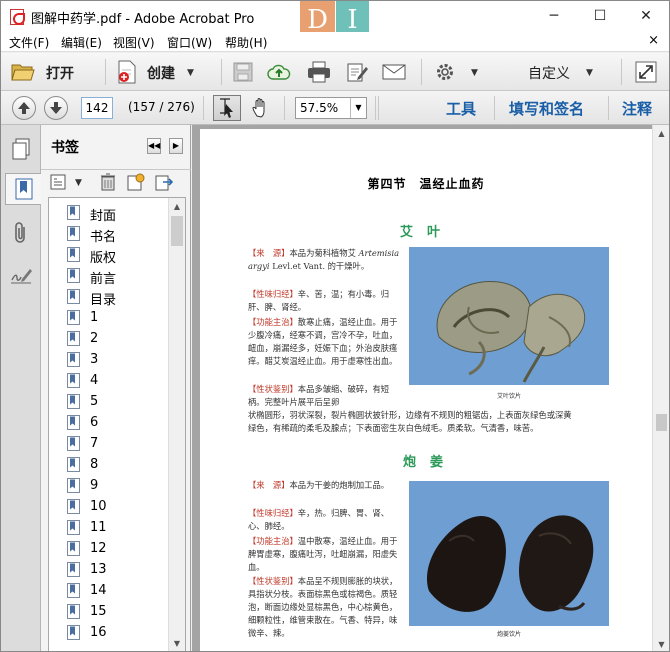 This screenshot has width=670, height=652. What do you see at coordinates (108, 182) in the screenshot?
I see `delete-bookmark-icon` at bounding box center [108, 182].